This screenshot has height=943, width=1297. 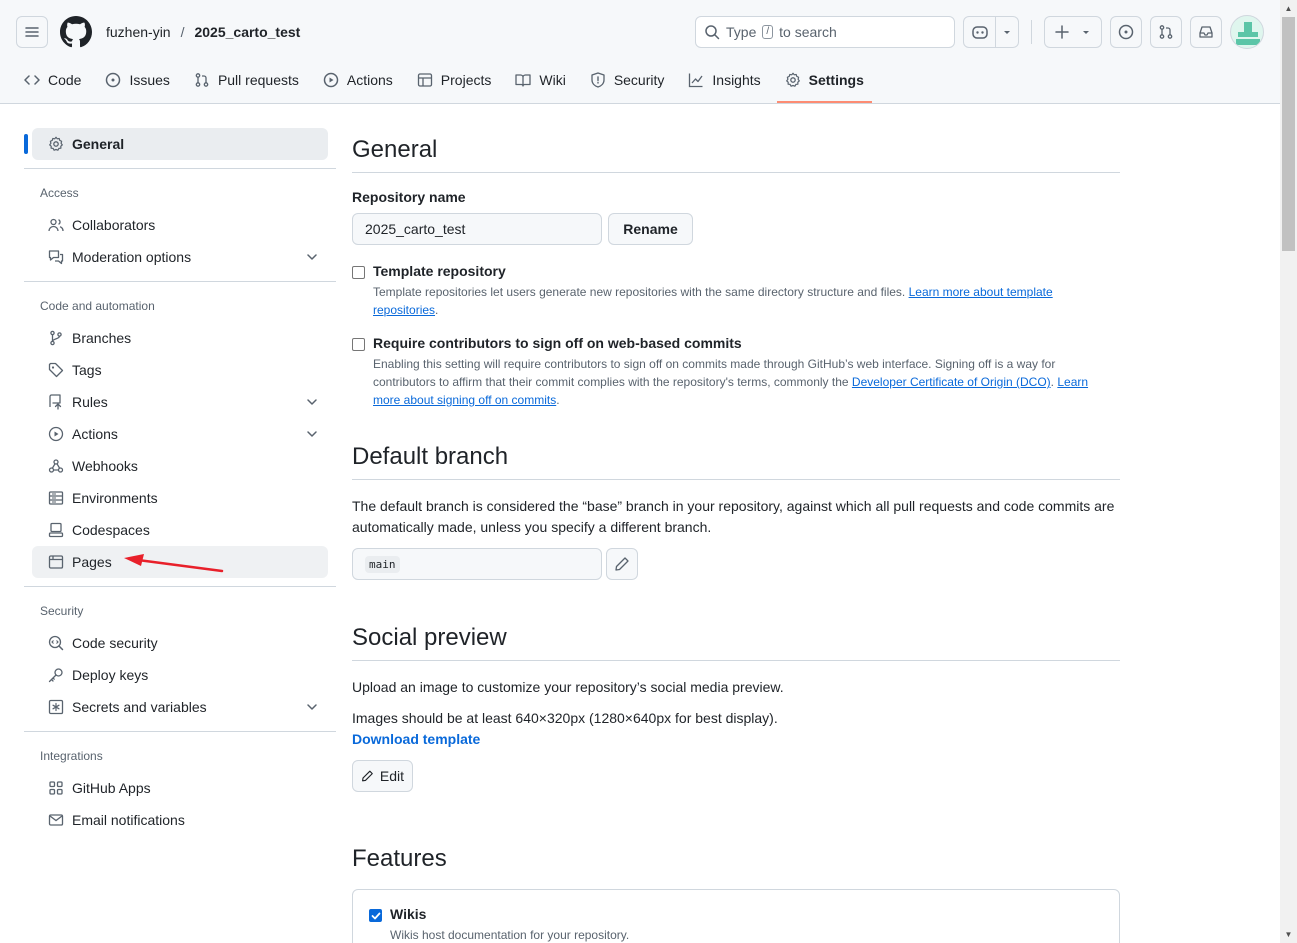 I want to click on tab-label: Code, so click(x=65, y=80).